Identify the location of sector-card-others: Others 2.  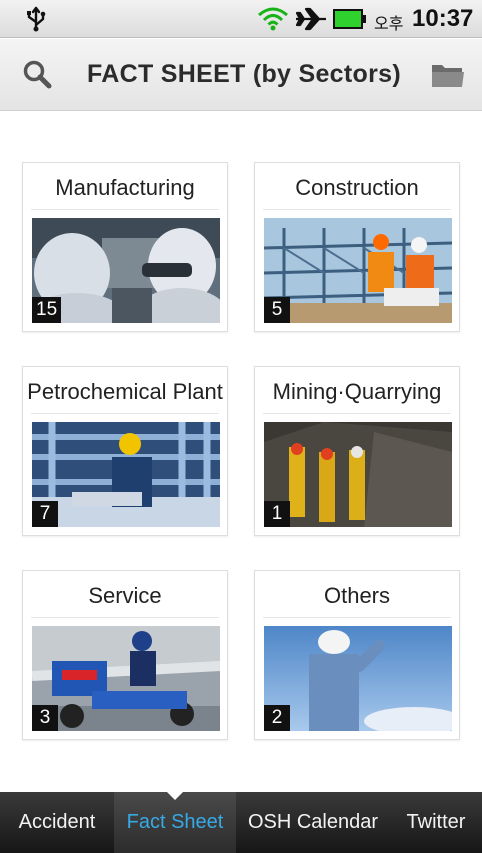
(357, 655).